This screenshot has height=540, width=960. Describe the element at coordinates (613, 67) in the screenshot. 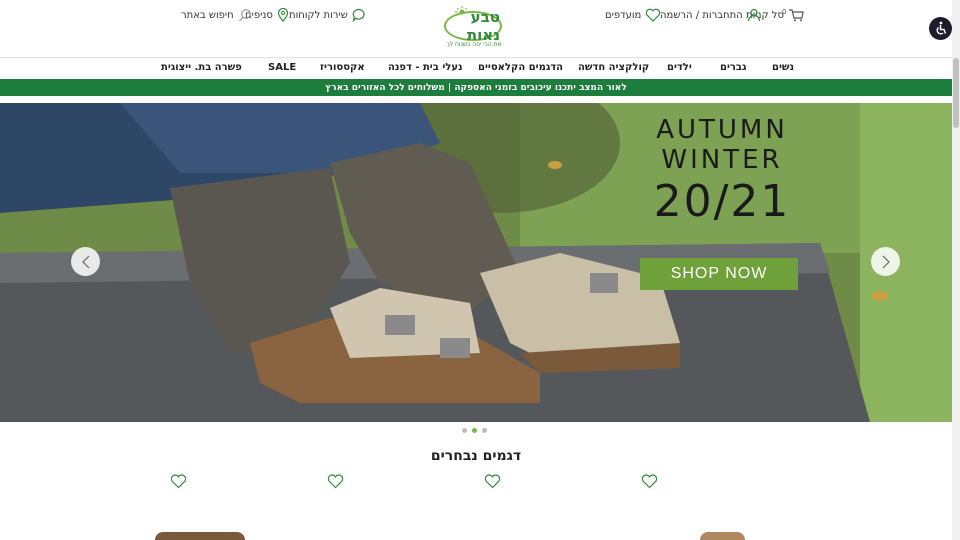

I see `nav-item-new-collection: קולקציה חדשה` at that location.